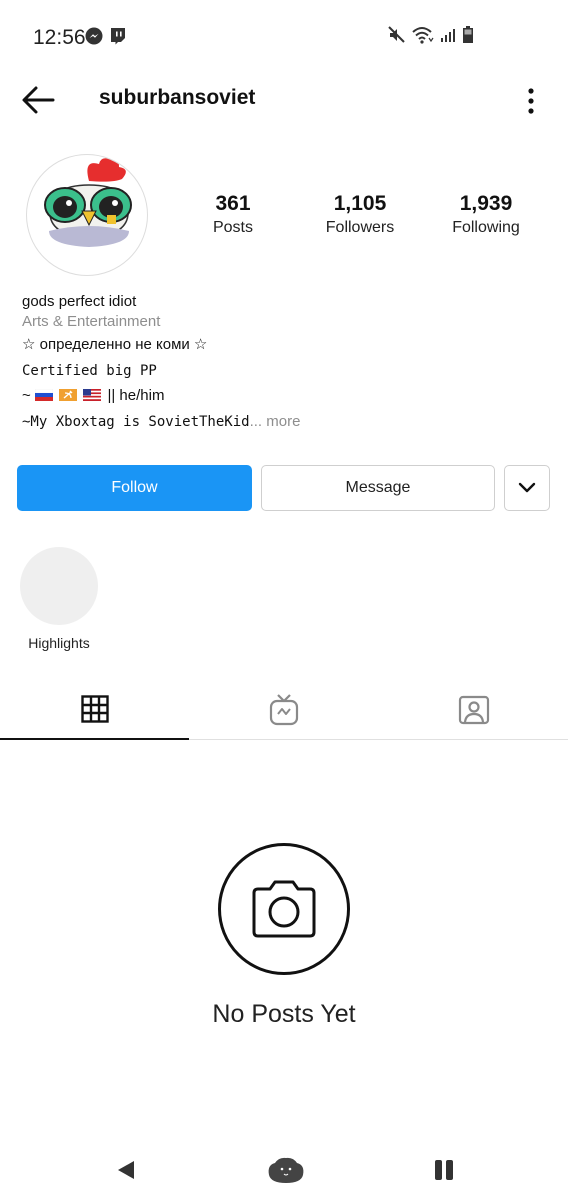 This screenshot has width=568, height=1200. What do you see at coordinates (68, 395) in the screenshot?
I see `hammer-sickle-icon` at bounding box center [68, 395].